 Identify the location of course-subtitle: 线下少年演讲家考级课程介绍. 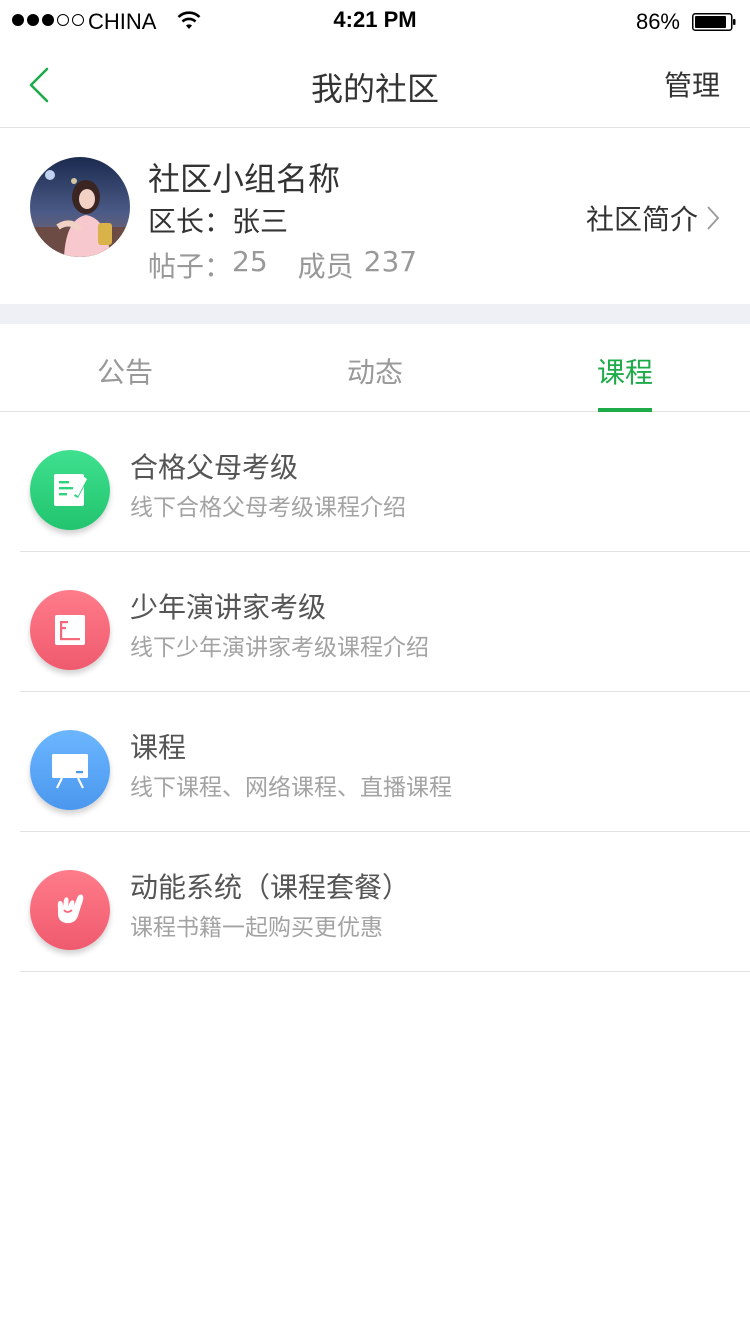
(279, 648).